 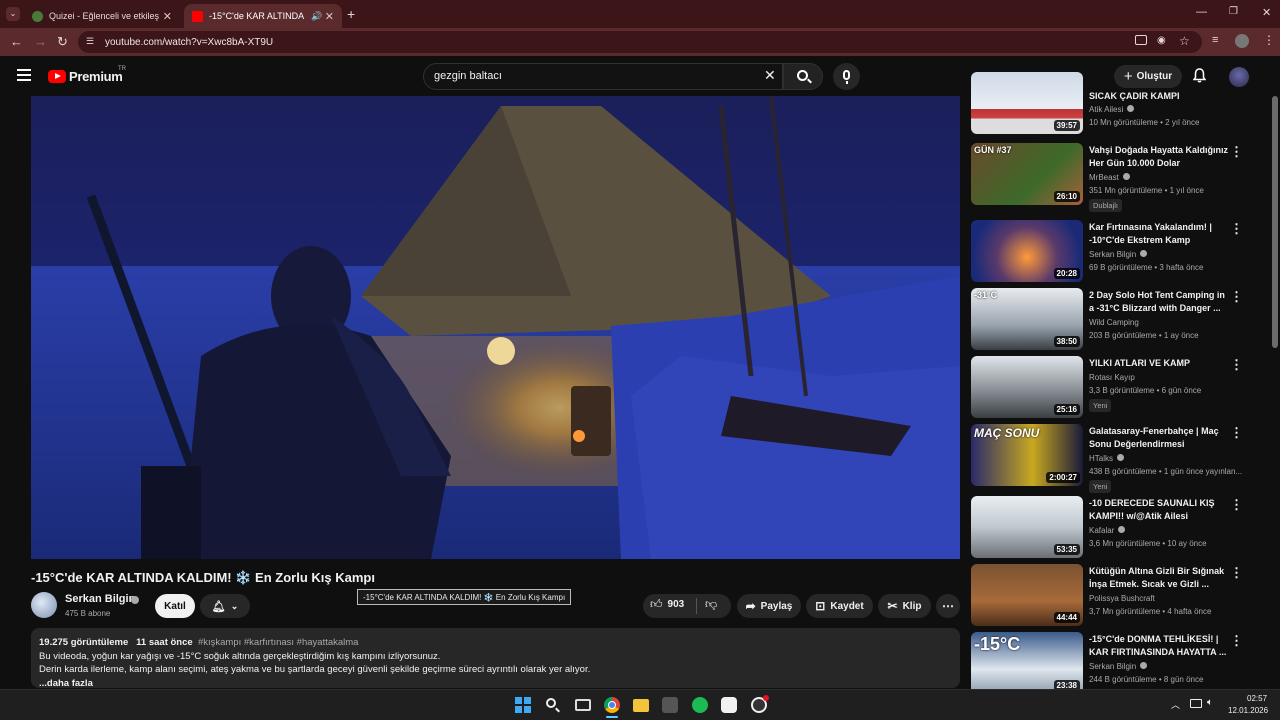 I want to click on forward-icon: →, so click(x=40, y=41).